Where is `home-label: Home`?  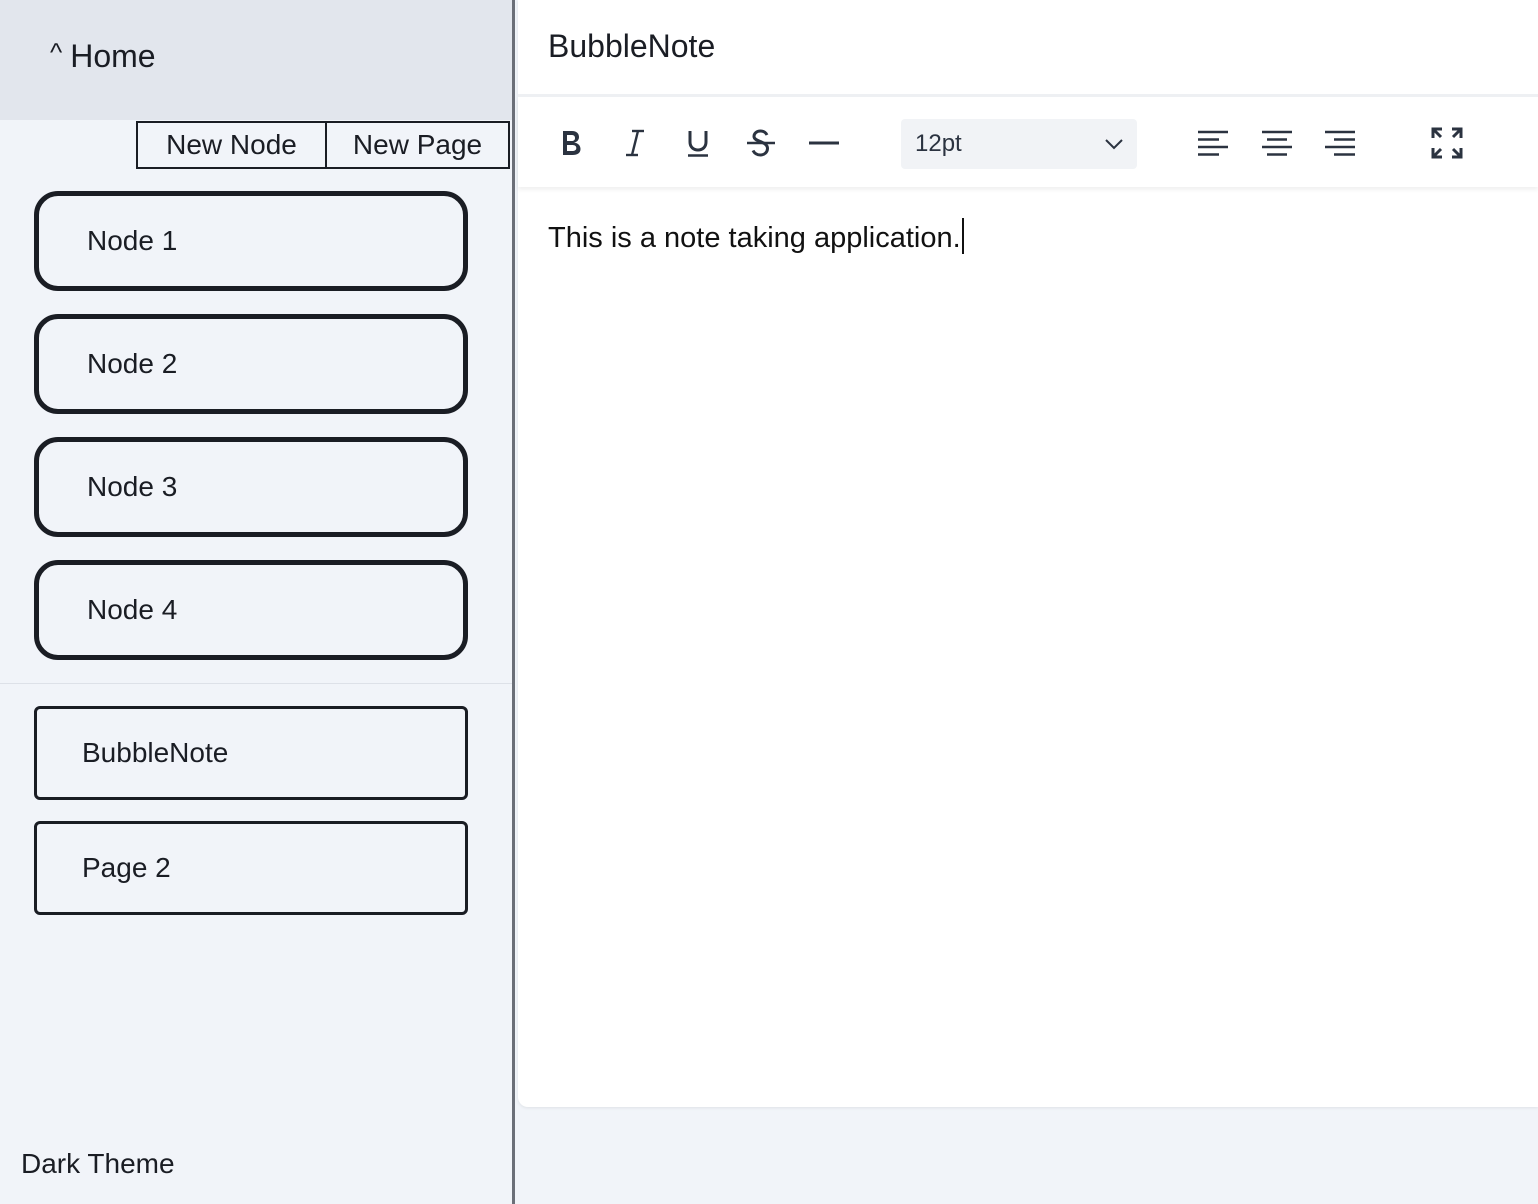 home-label: Home is located at coordinates (113, 56).